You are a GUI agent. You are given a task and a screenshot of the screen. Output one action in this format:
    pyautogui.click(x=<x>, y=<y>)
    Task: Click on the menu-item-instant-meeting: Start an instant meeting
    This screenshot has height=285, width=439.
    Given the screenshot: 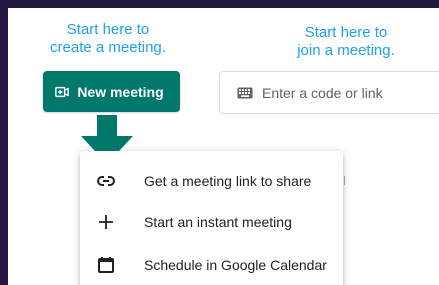 What is the action you would take?
    pyautogui.click(x=211, y=222)
    